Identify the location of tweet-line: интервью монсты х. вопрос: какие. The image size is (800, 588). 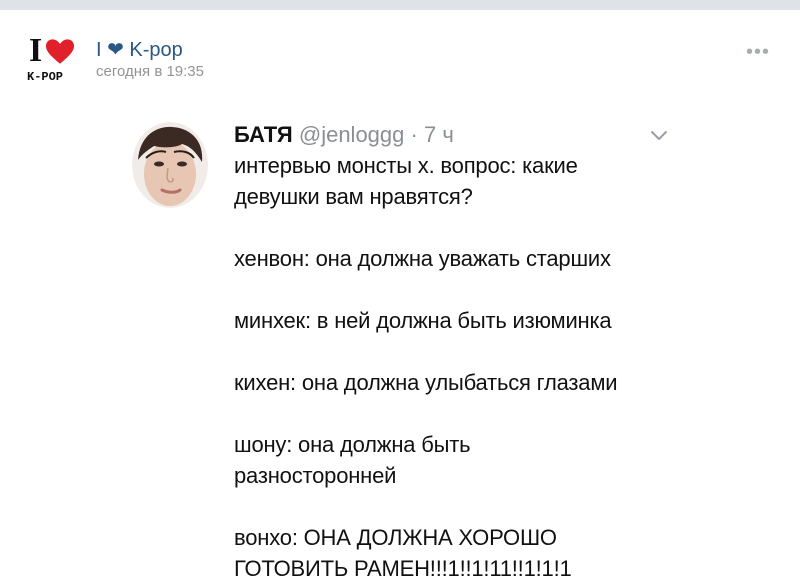
(406, 165).